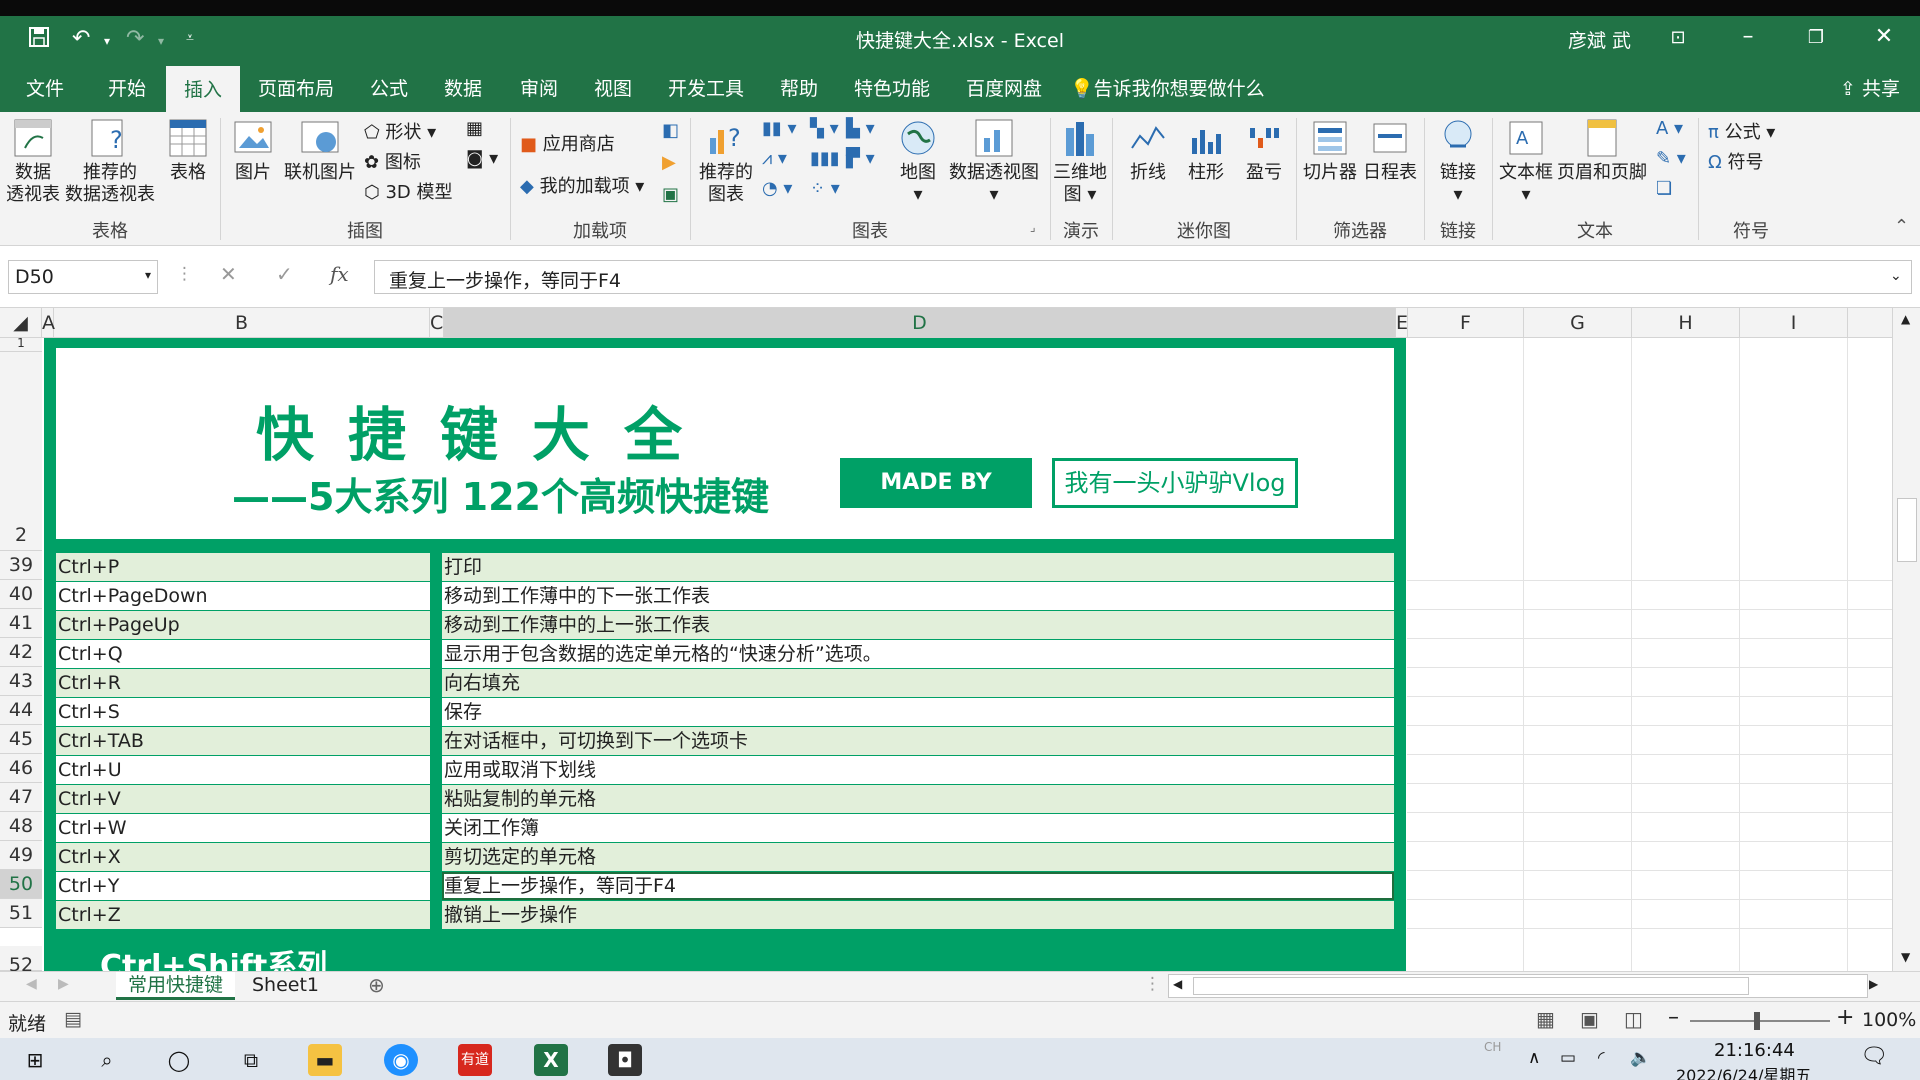 The height and width of the screenshot is (1080, 1920). I want to click on horizontal-scroll-thumb, so click(1471, 986).